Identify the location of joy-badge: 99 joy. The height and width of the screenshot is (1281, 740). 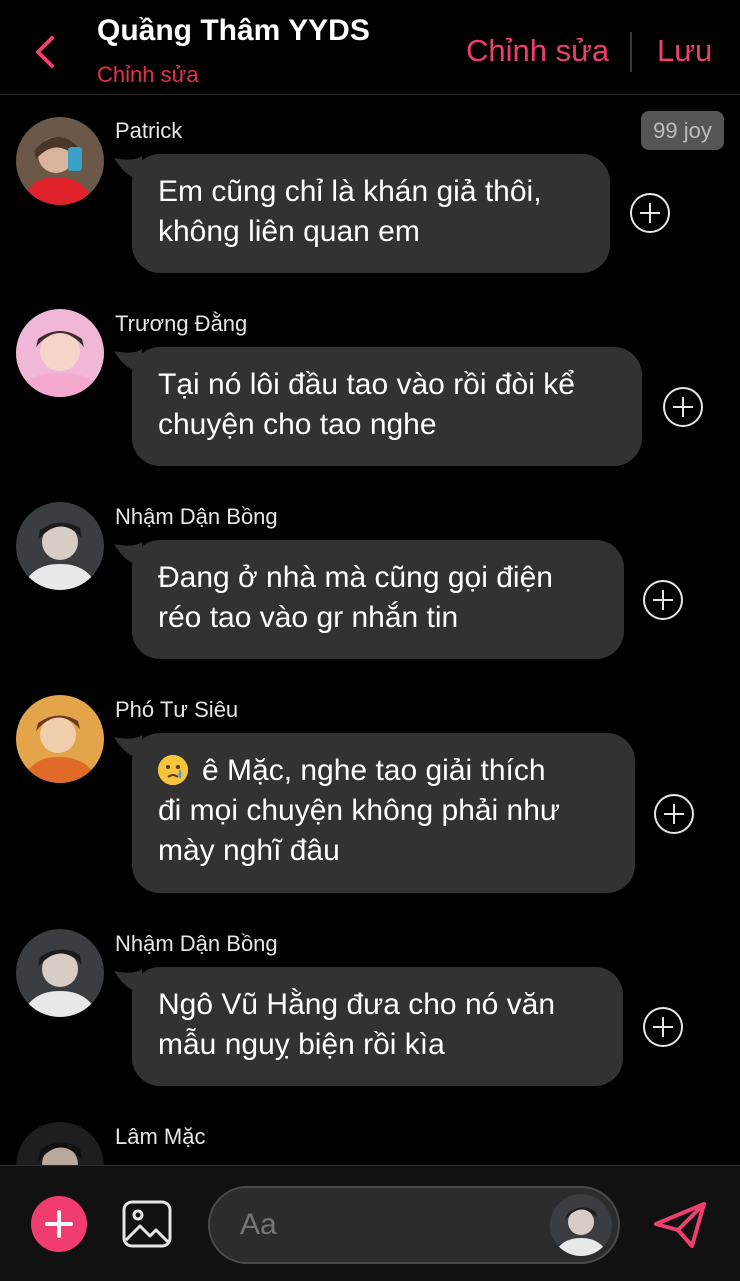
(682, 130).